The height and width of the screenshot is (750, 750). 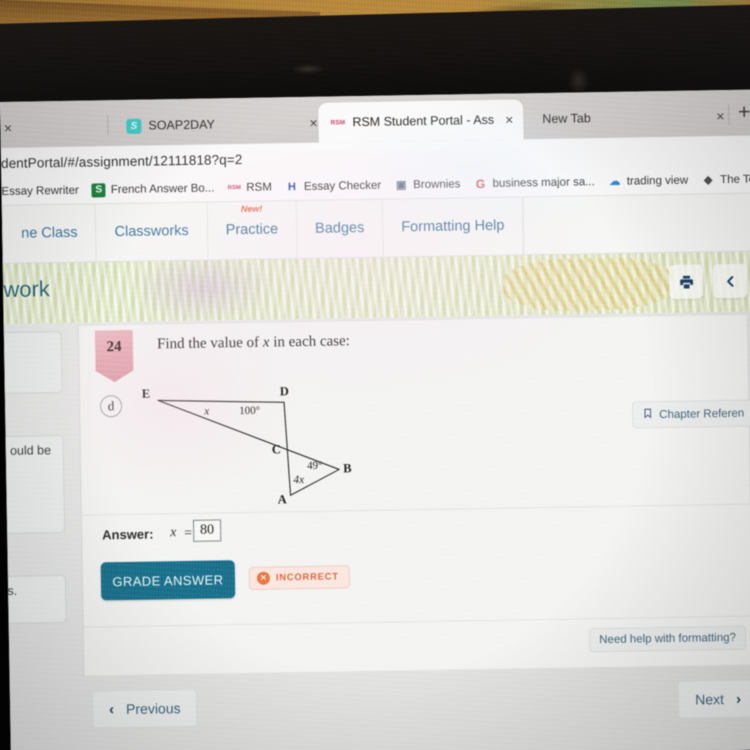 What do you see at coordinates (667, 639) in the screenshot?
I see `formatting-help-button: Need help with formatting?` at bounding box center [667, 639].